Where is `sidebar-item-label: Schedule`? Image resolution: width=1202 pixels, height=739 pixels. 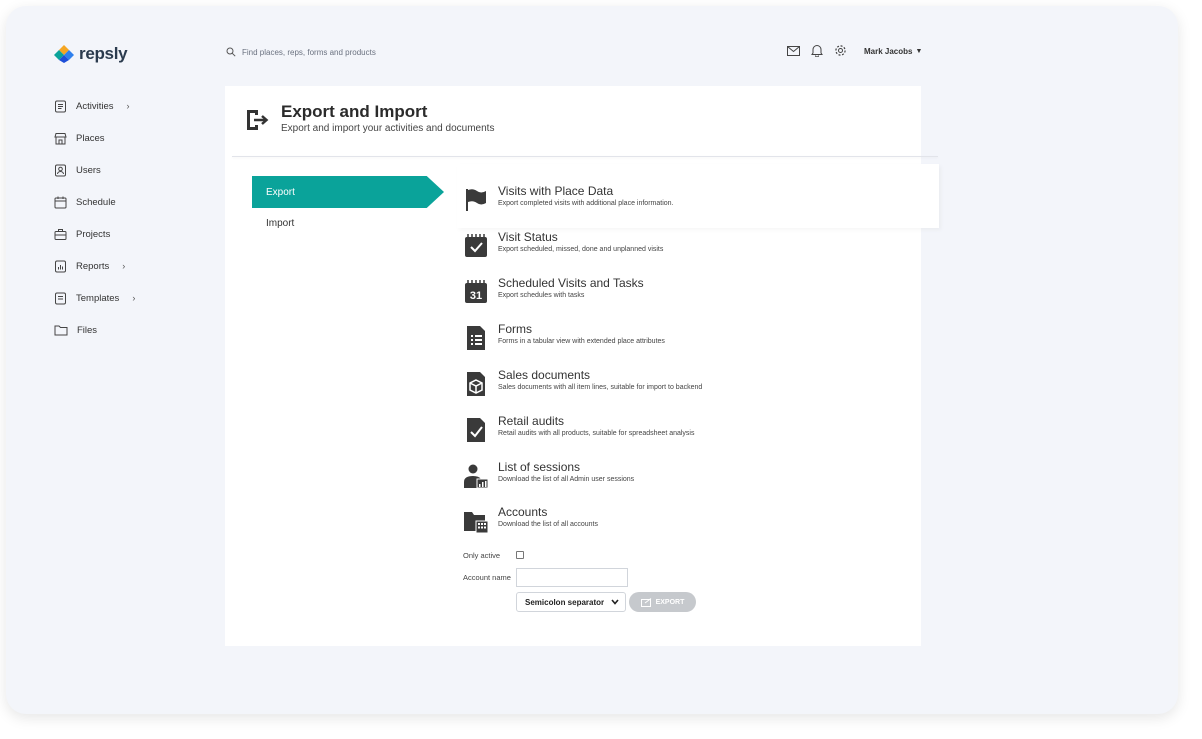 sidebar-item-label: Schedule is located at coordinates (96, 202).